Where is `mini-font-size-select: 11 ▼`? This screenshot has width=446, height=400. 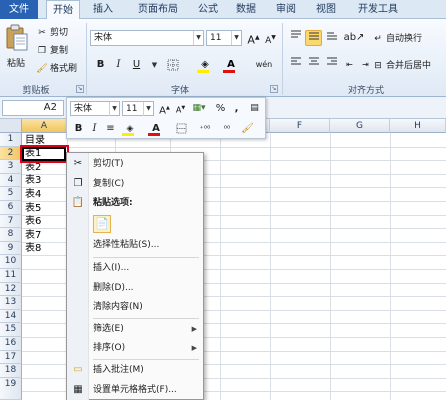
mini-font-size-select: 11 ▼ is located at coordinates (138, 108).